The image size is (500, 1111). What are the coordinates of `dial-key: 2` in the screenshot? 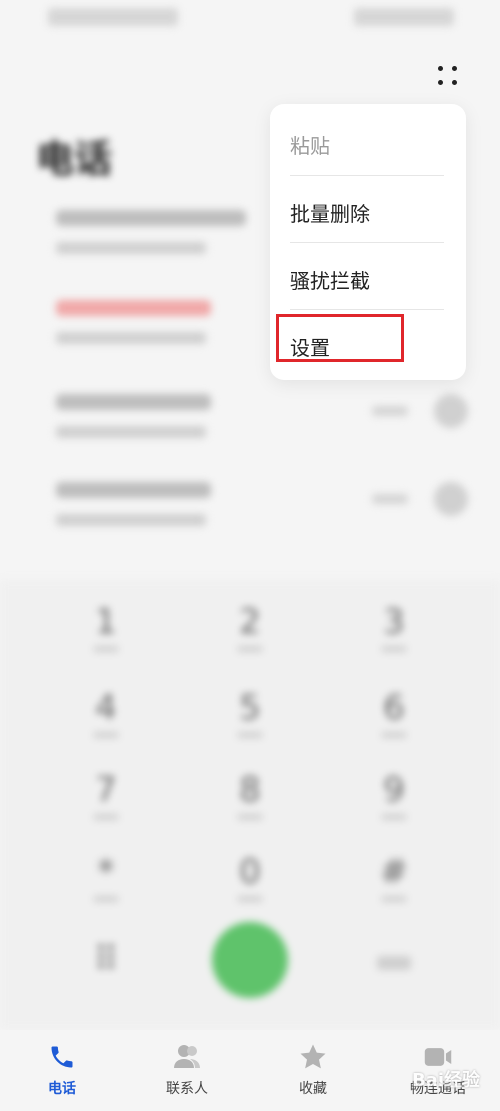 It's located at (250, 627).